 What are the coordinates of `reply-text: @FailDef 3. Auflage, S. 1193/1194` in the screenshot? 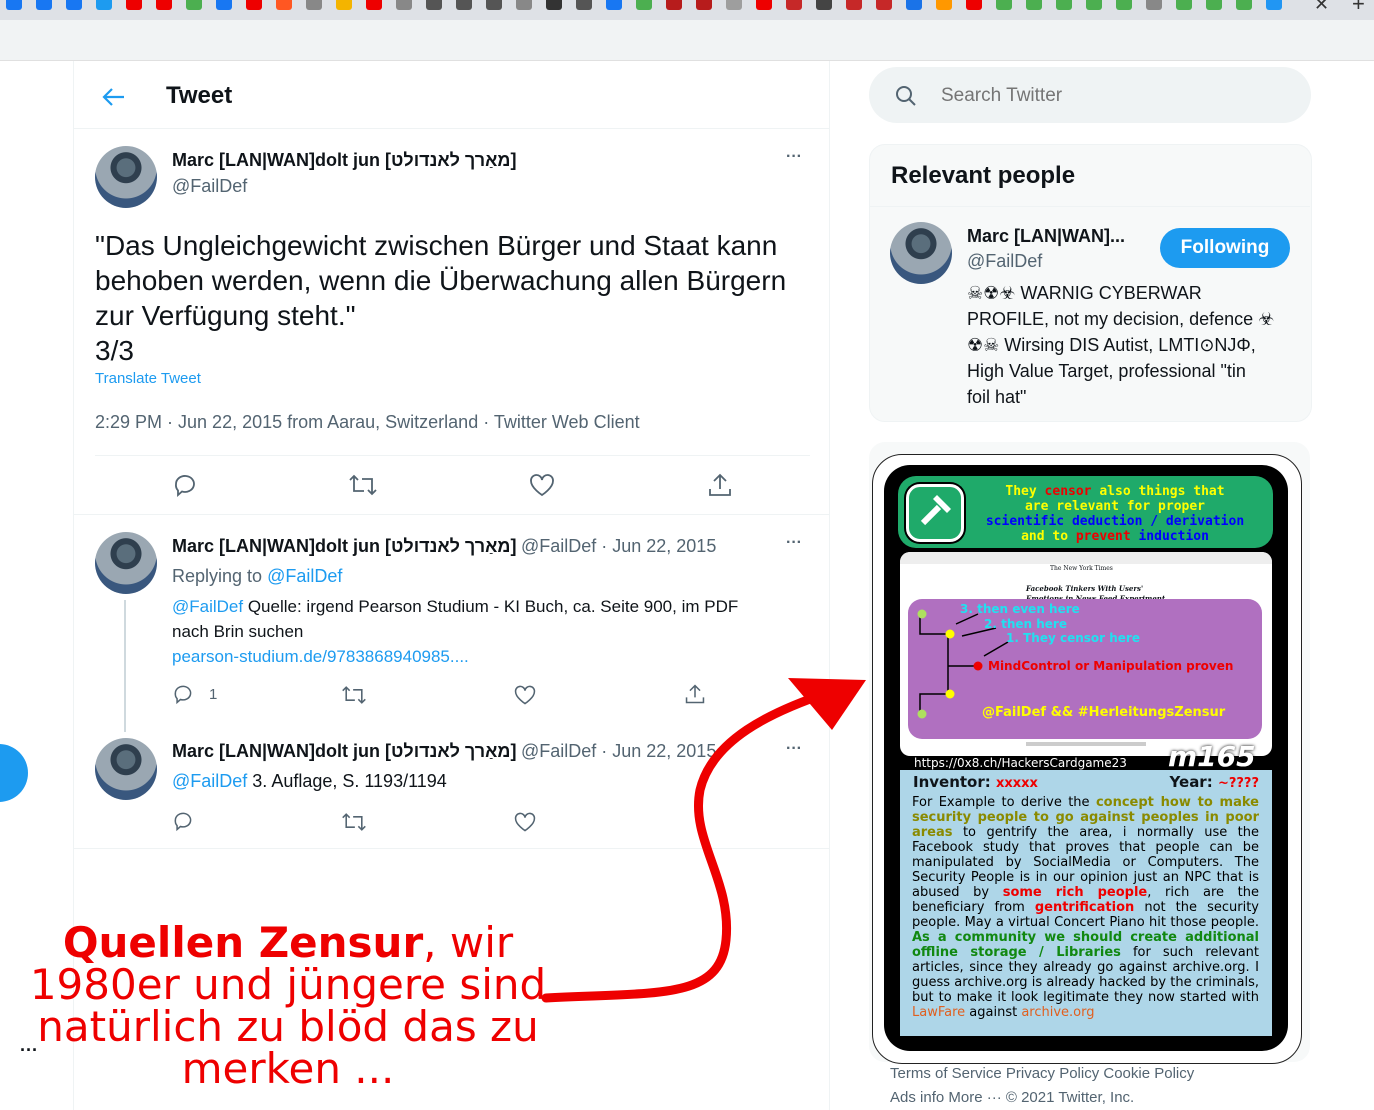 It's located at (309, 781).